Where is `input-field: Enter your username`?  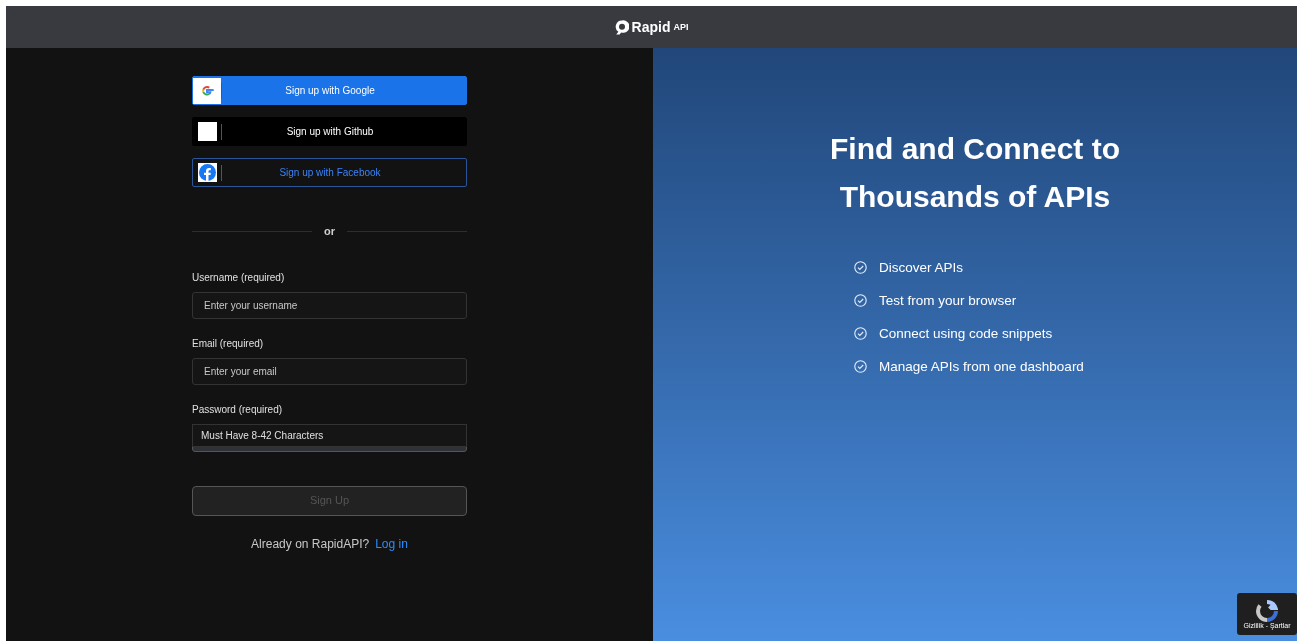 input-field: Enter your username is located at coordinates (329, 305).